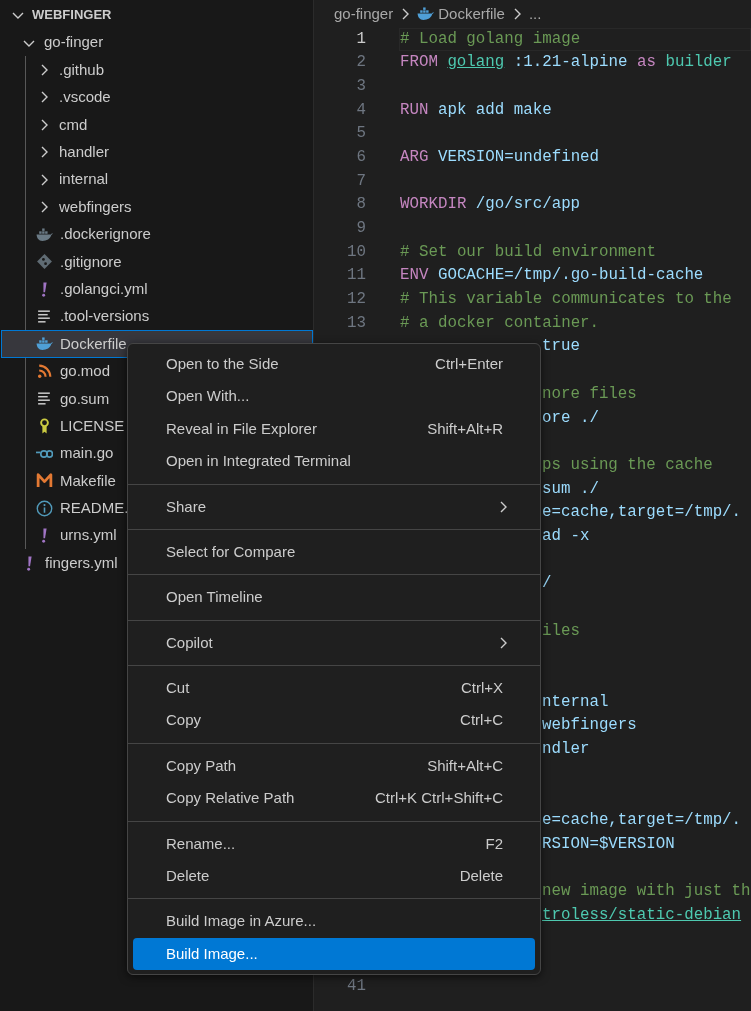  What do you see at coordinates (642, 915) in the screenshot?
I see `code-token: troless/static-debian` at bounding box center [642, 915].